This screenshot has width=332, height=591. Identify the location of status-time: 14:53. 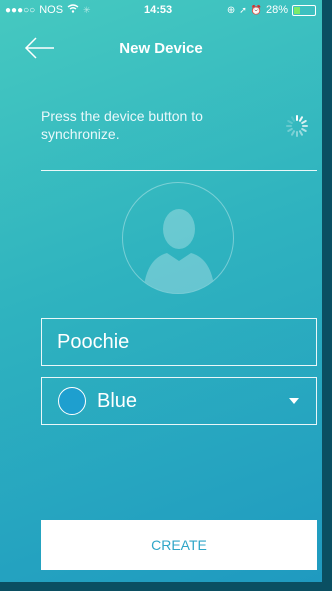
(158, 10).